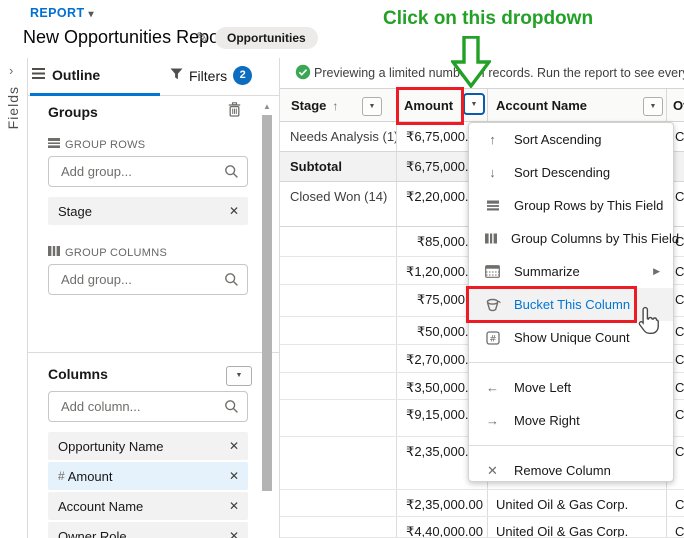 Image resolution: width=684 pixels, height=538 pixels. What do you see at coordinates (91, 14) in the screenshot?
I see `caret-down-icon: ▾` at bounding box center [91, 14].